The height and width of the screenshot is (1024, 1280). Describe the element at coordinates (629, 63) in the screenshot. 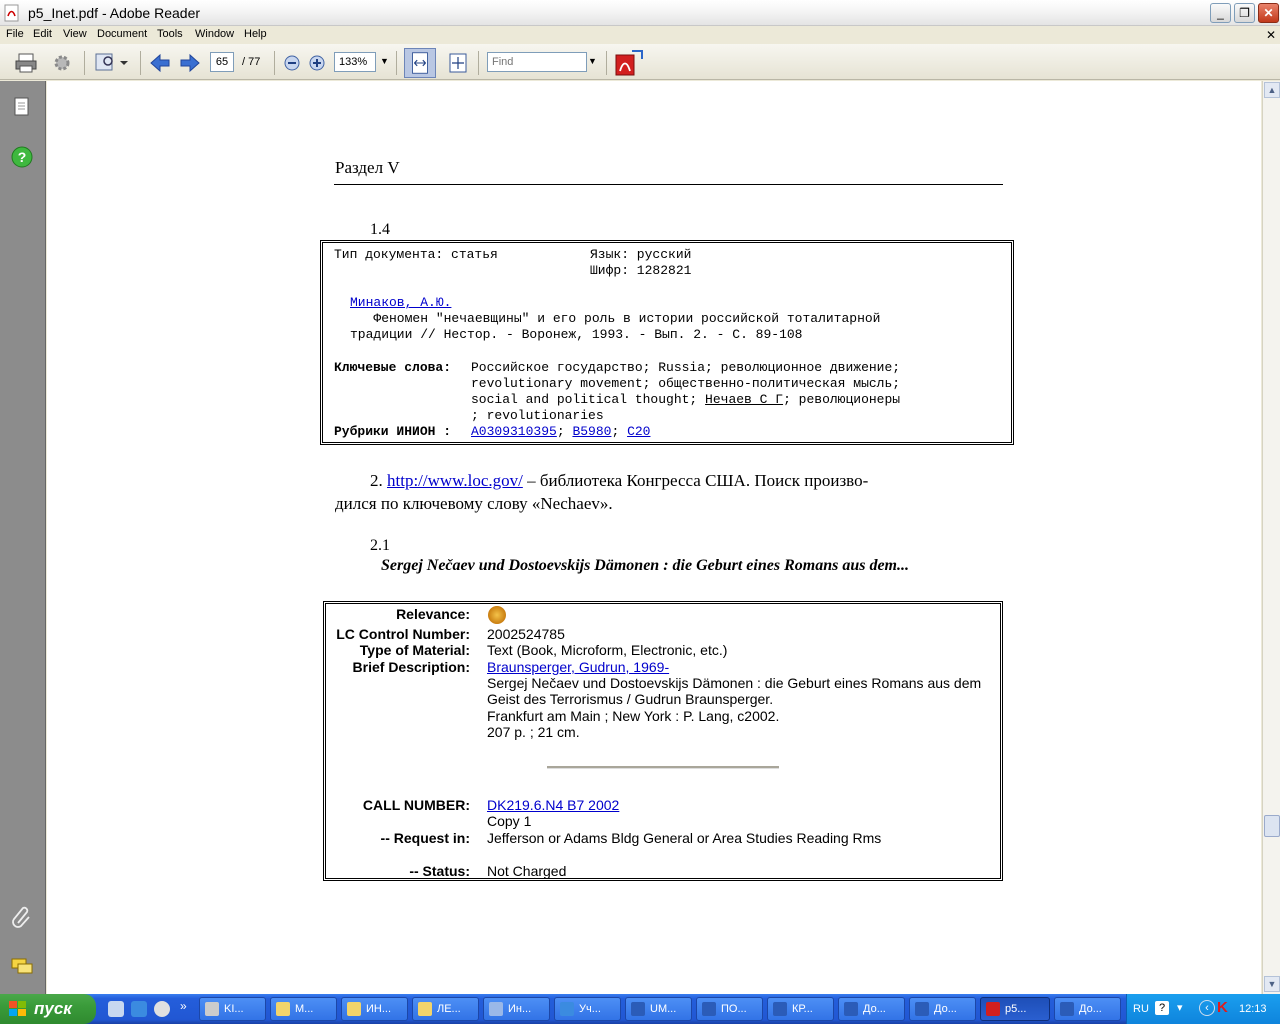

I see `adobe-reader-icon` at that location.